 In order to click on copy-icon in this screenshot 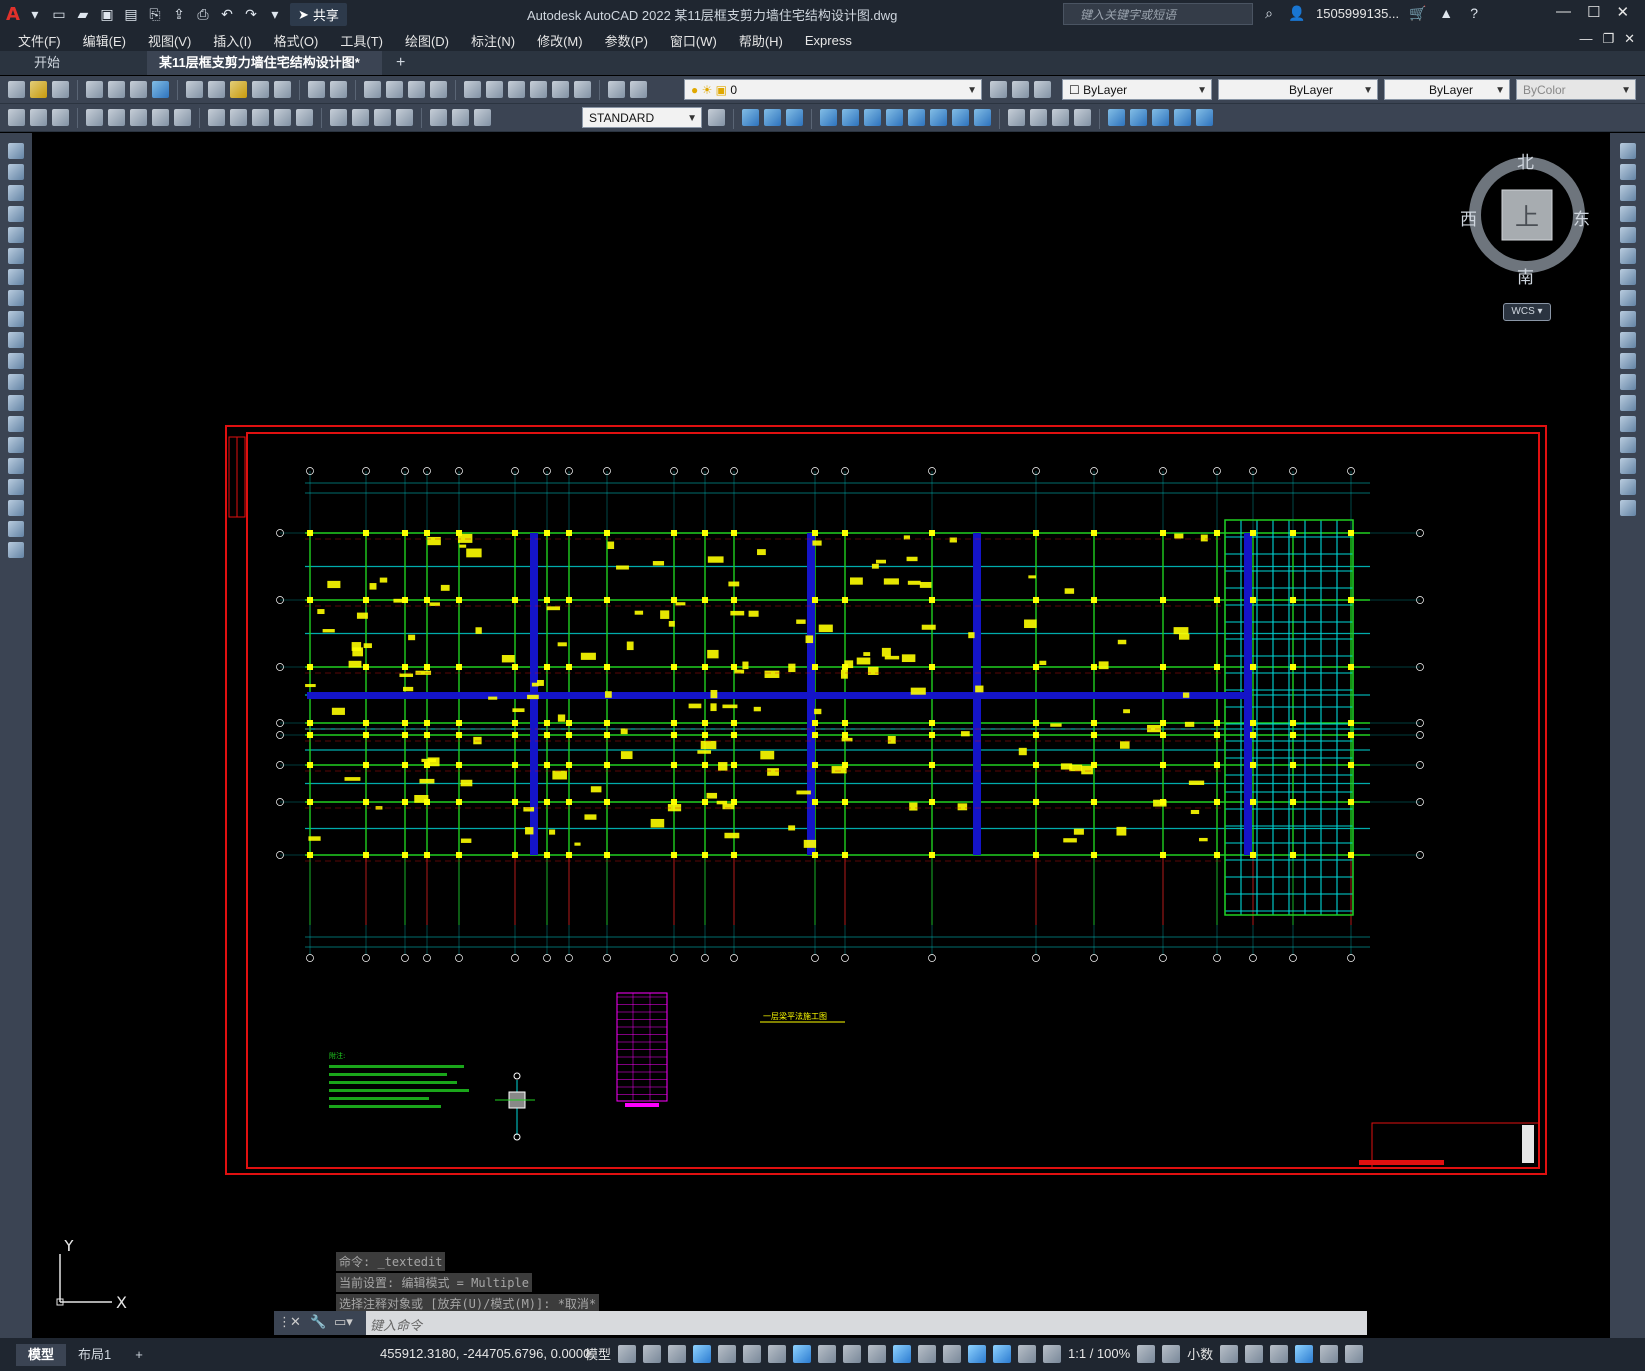, I will do `click(216, 89)`.